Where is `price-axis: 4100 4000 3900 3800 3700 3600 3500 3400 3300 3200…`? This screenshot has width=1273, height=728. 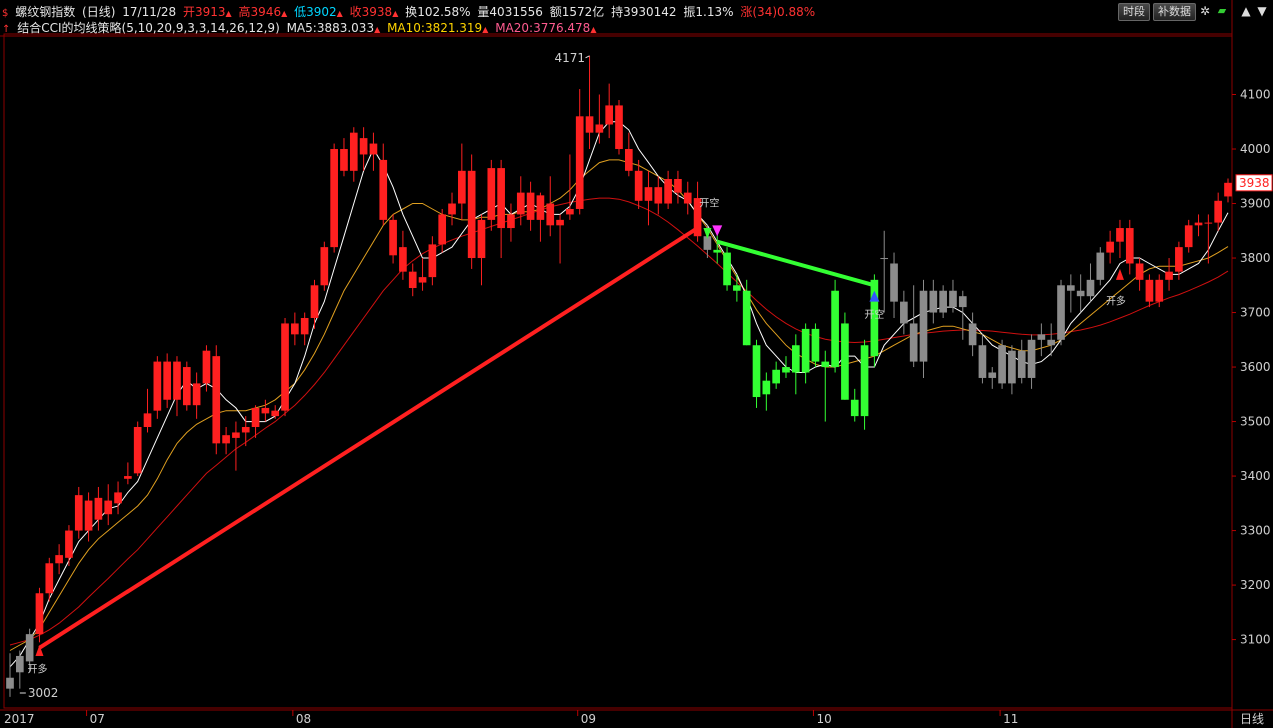
price-axis: 4100 4000 3900 3800 3700 3600 3500 3400 3300 3200… is located at coordinates (1252, 367).